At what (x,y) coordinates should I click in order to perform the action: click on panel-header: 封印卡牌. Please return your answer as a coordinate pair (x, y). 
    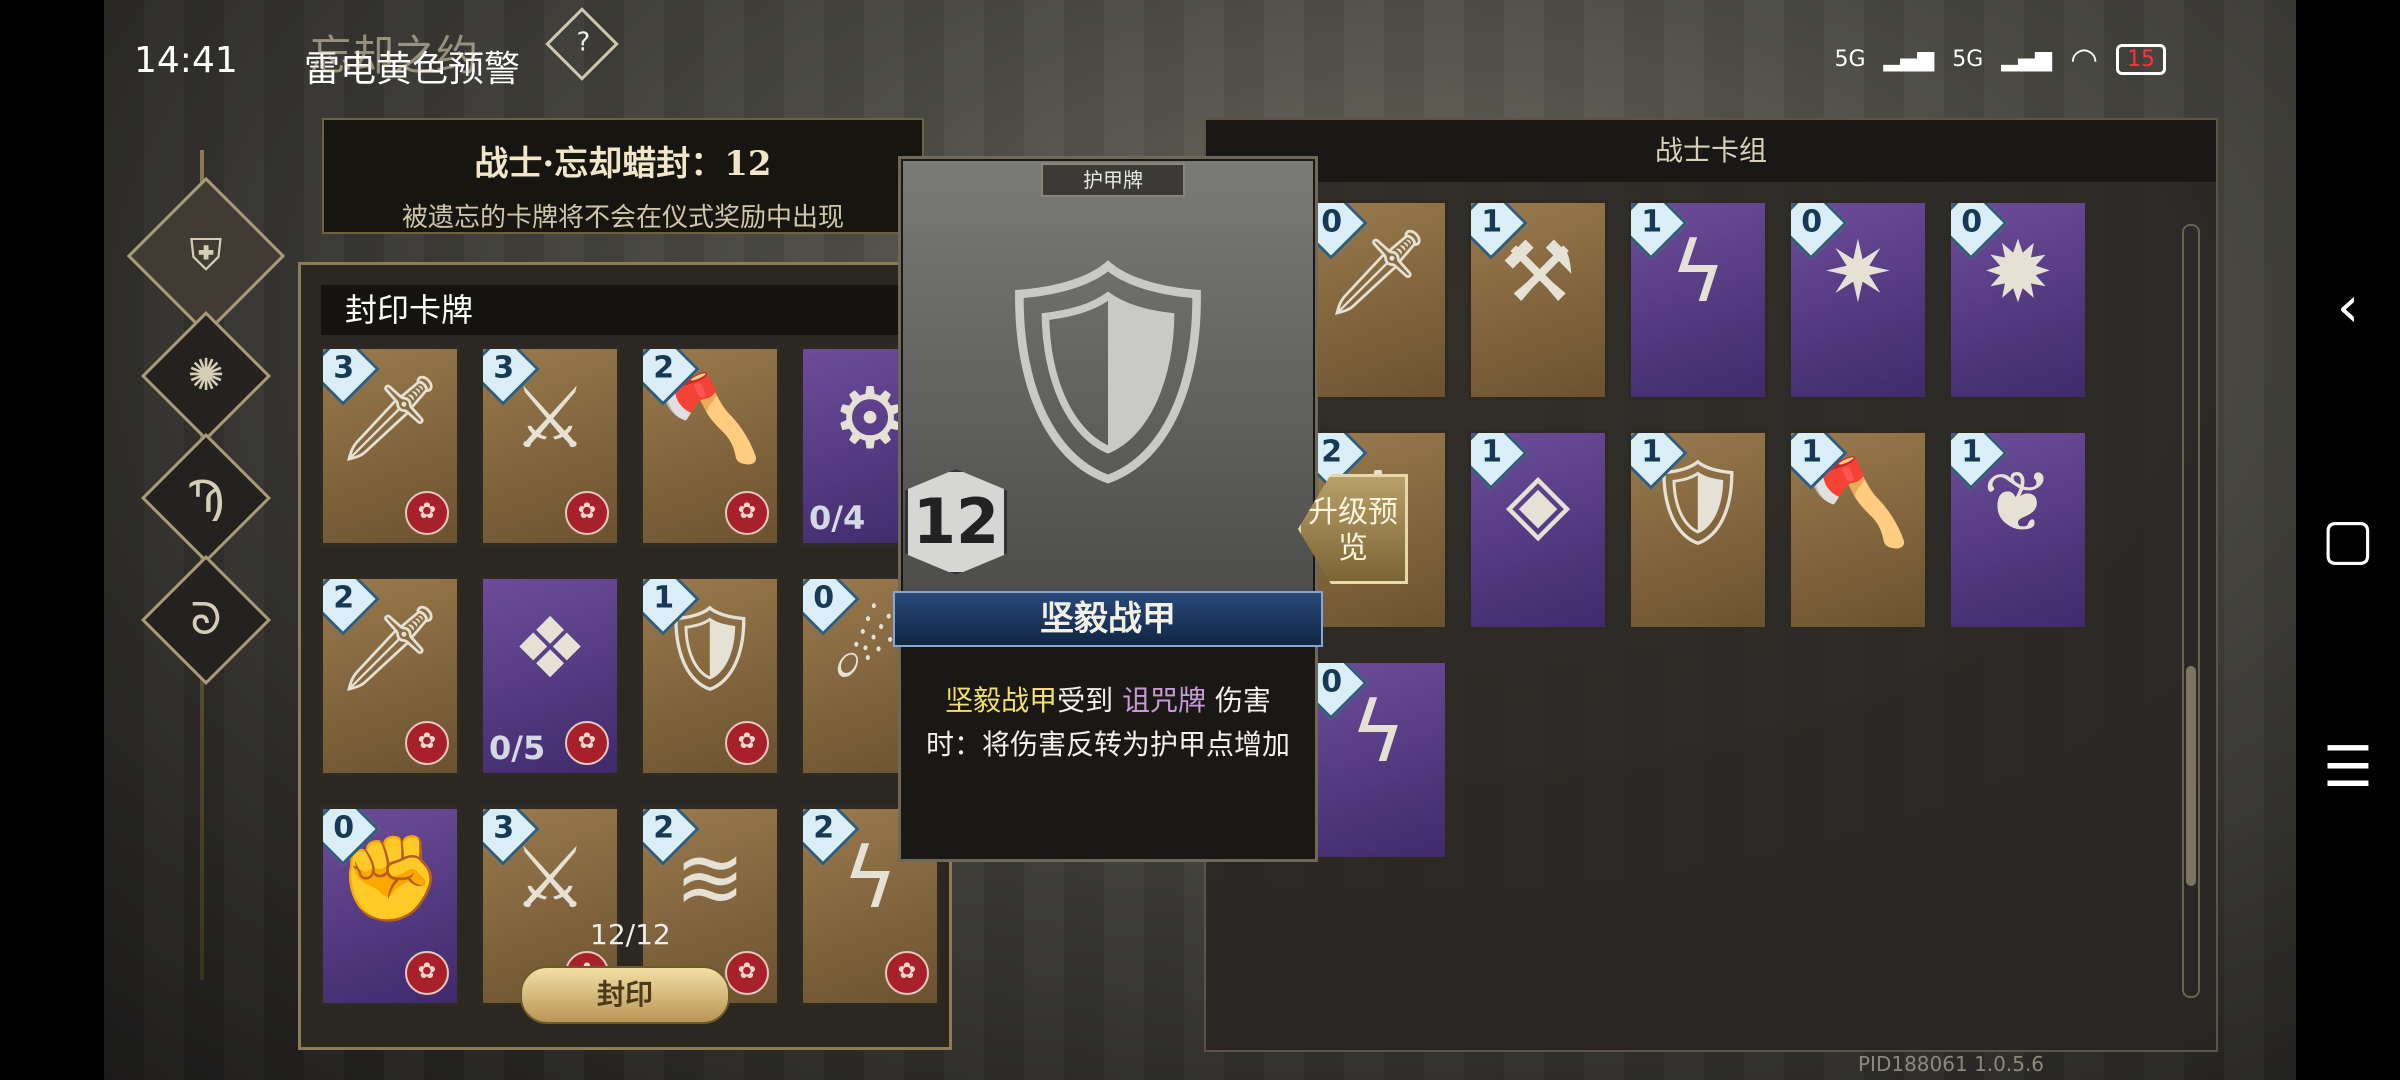
    Looking at the image, I should click on (621, 310).